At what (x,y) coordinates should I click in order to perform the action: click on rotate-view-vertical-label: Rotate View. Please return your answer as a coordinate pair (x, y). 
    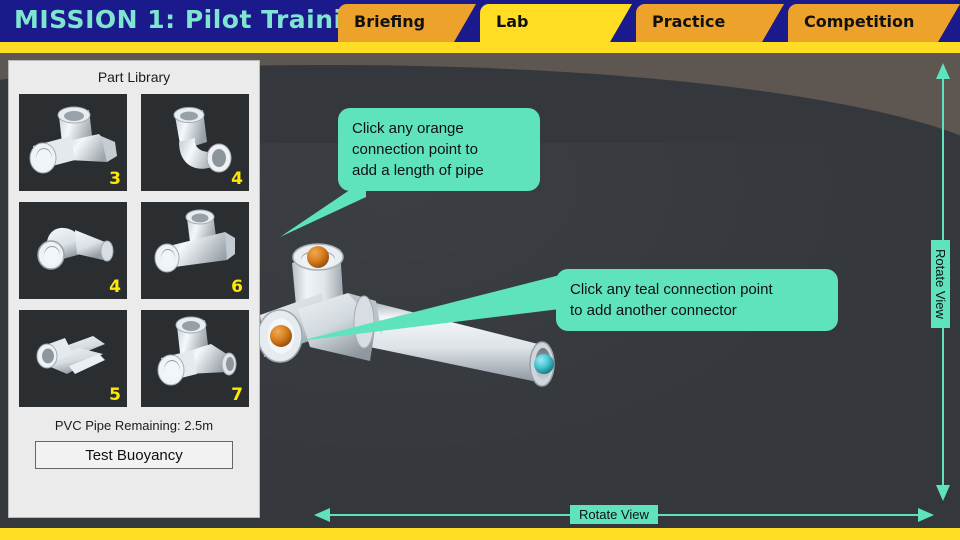
    Looking at the image, I should click on (940, 284).